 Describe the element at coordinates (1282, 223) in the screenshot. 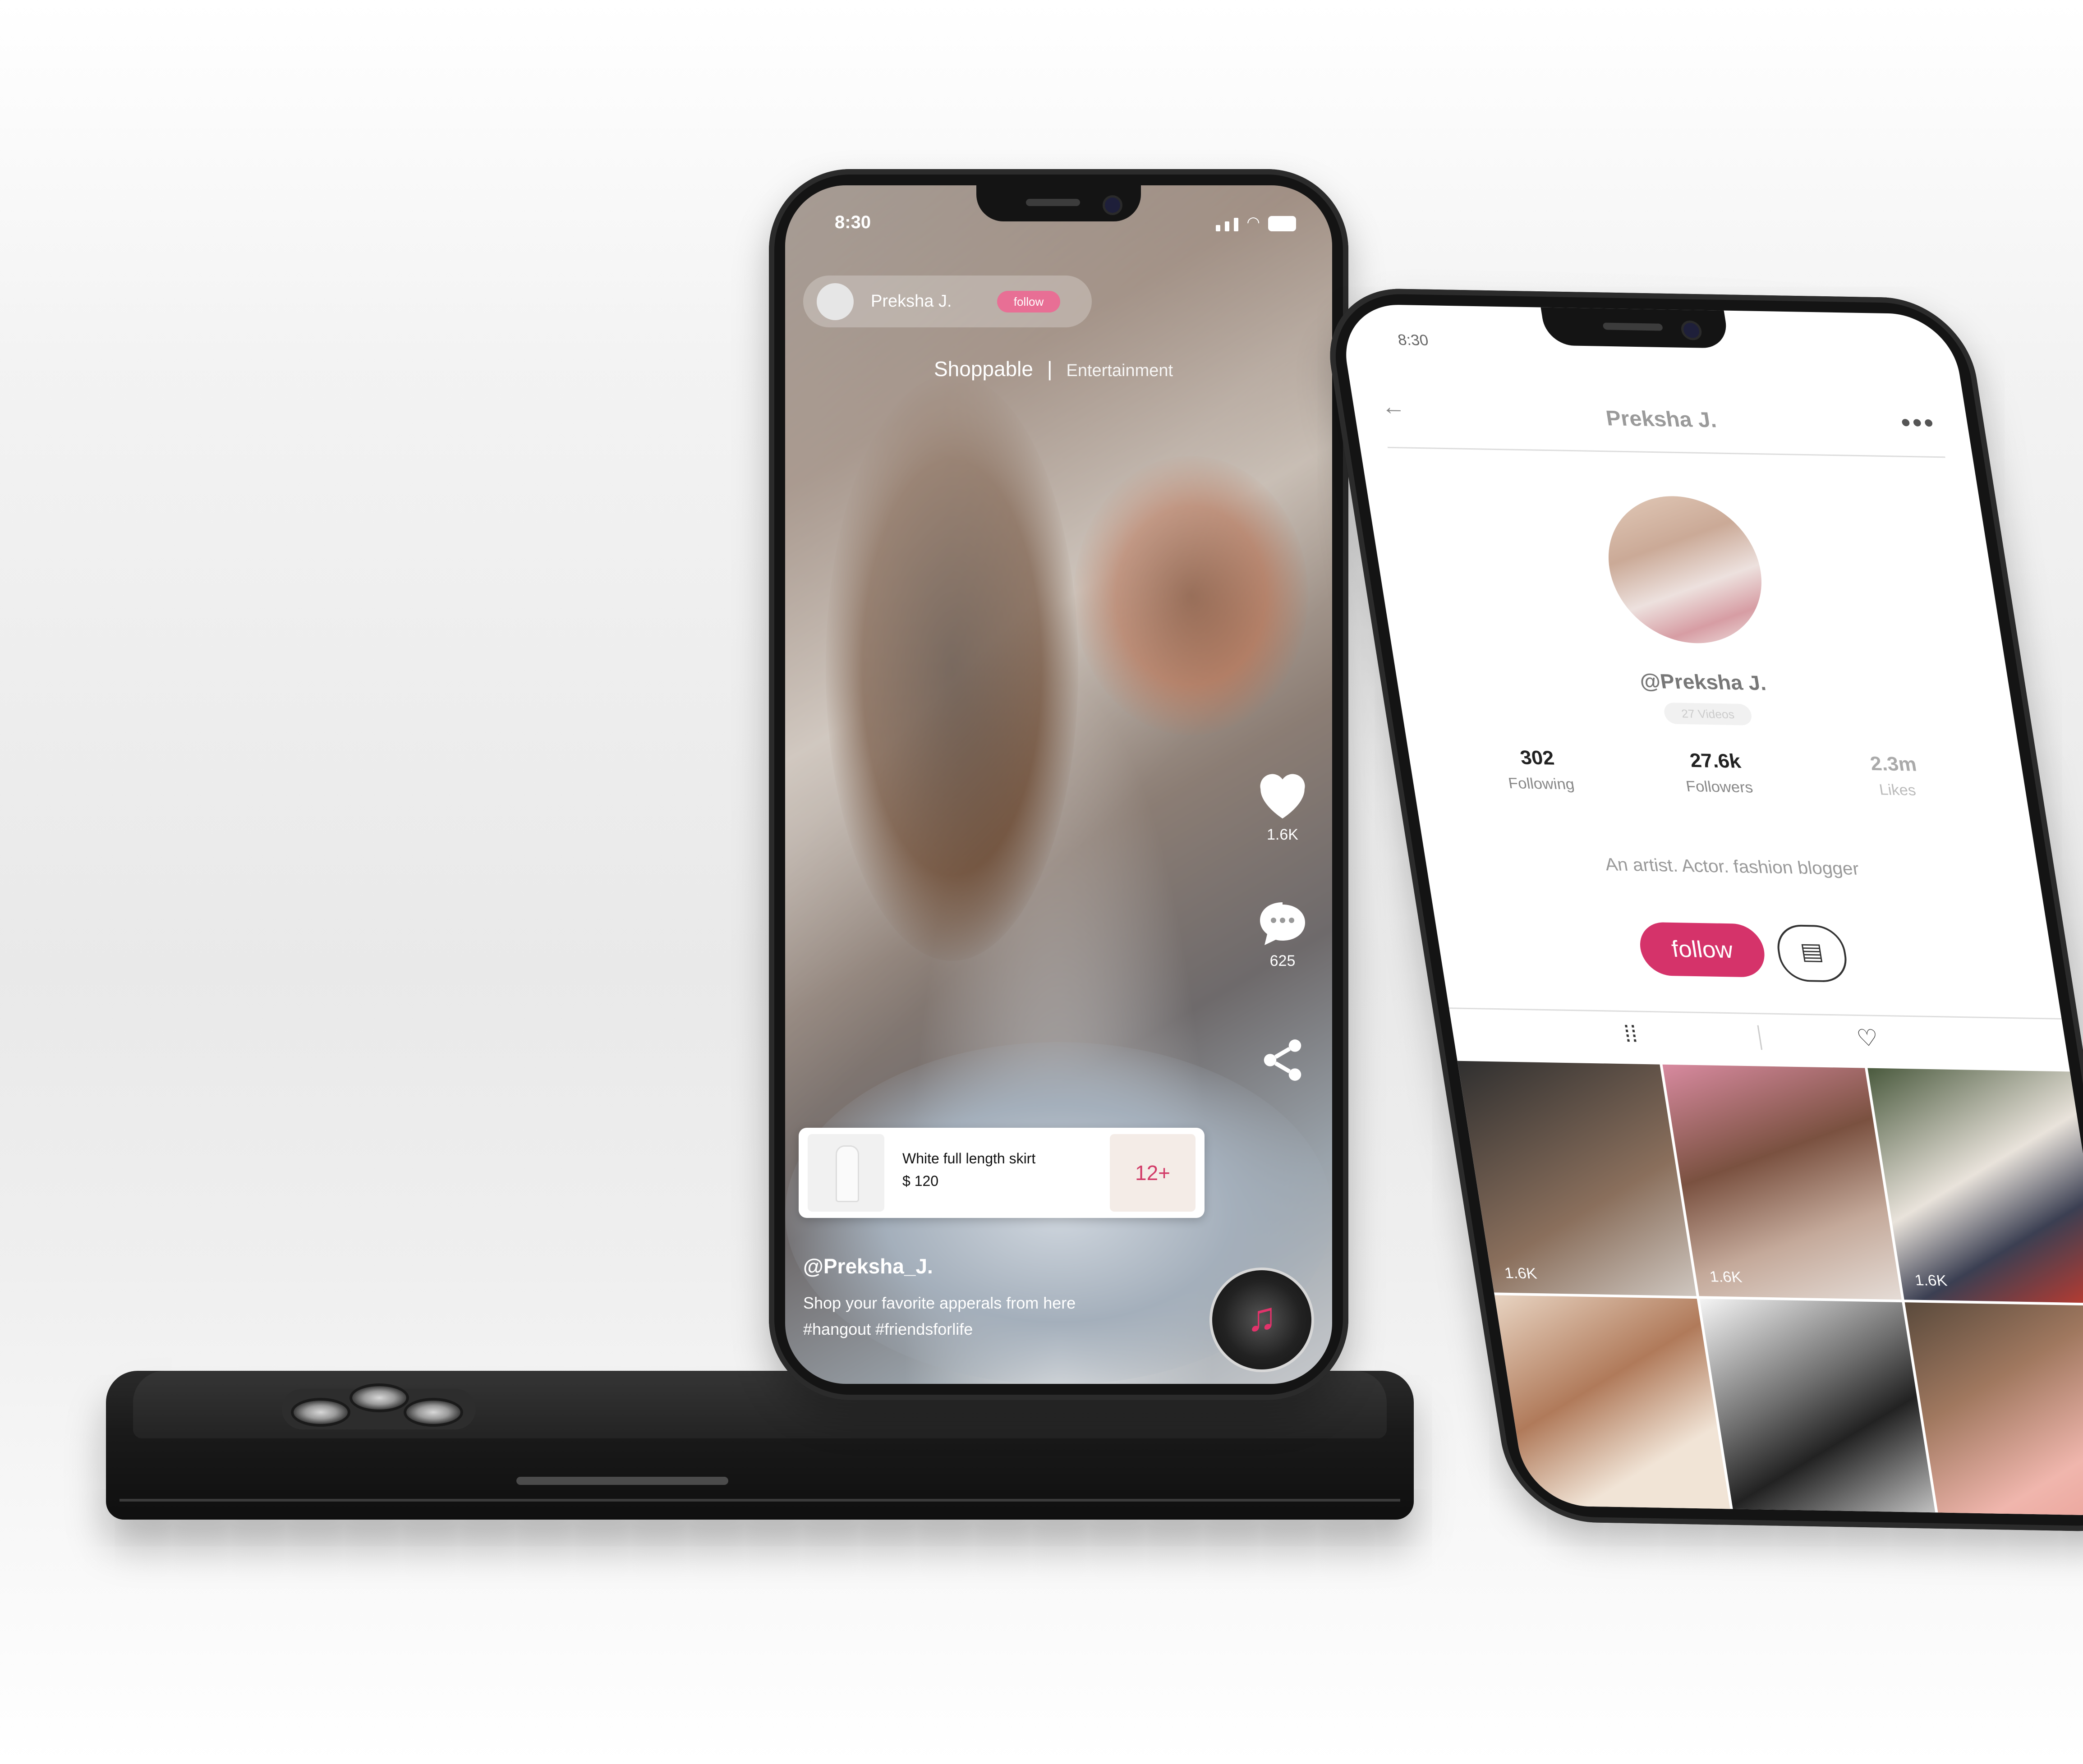

I see `battery-icon` at that location.